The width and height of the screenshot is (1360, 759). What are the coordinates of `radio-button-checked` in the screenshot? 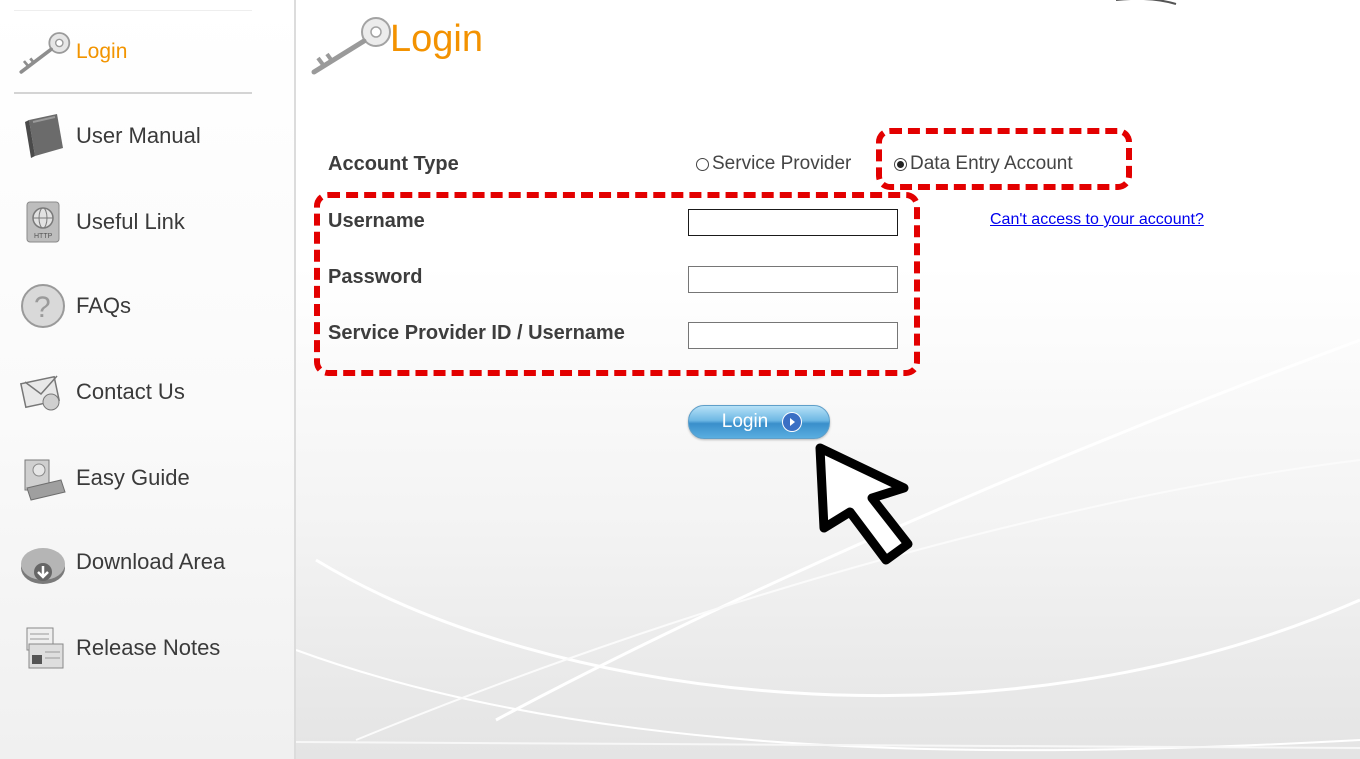 It's located at (900, 164).